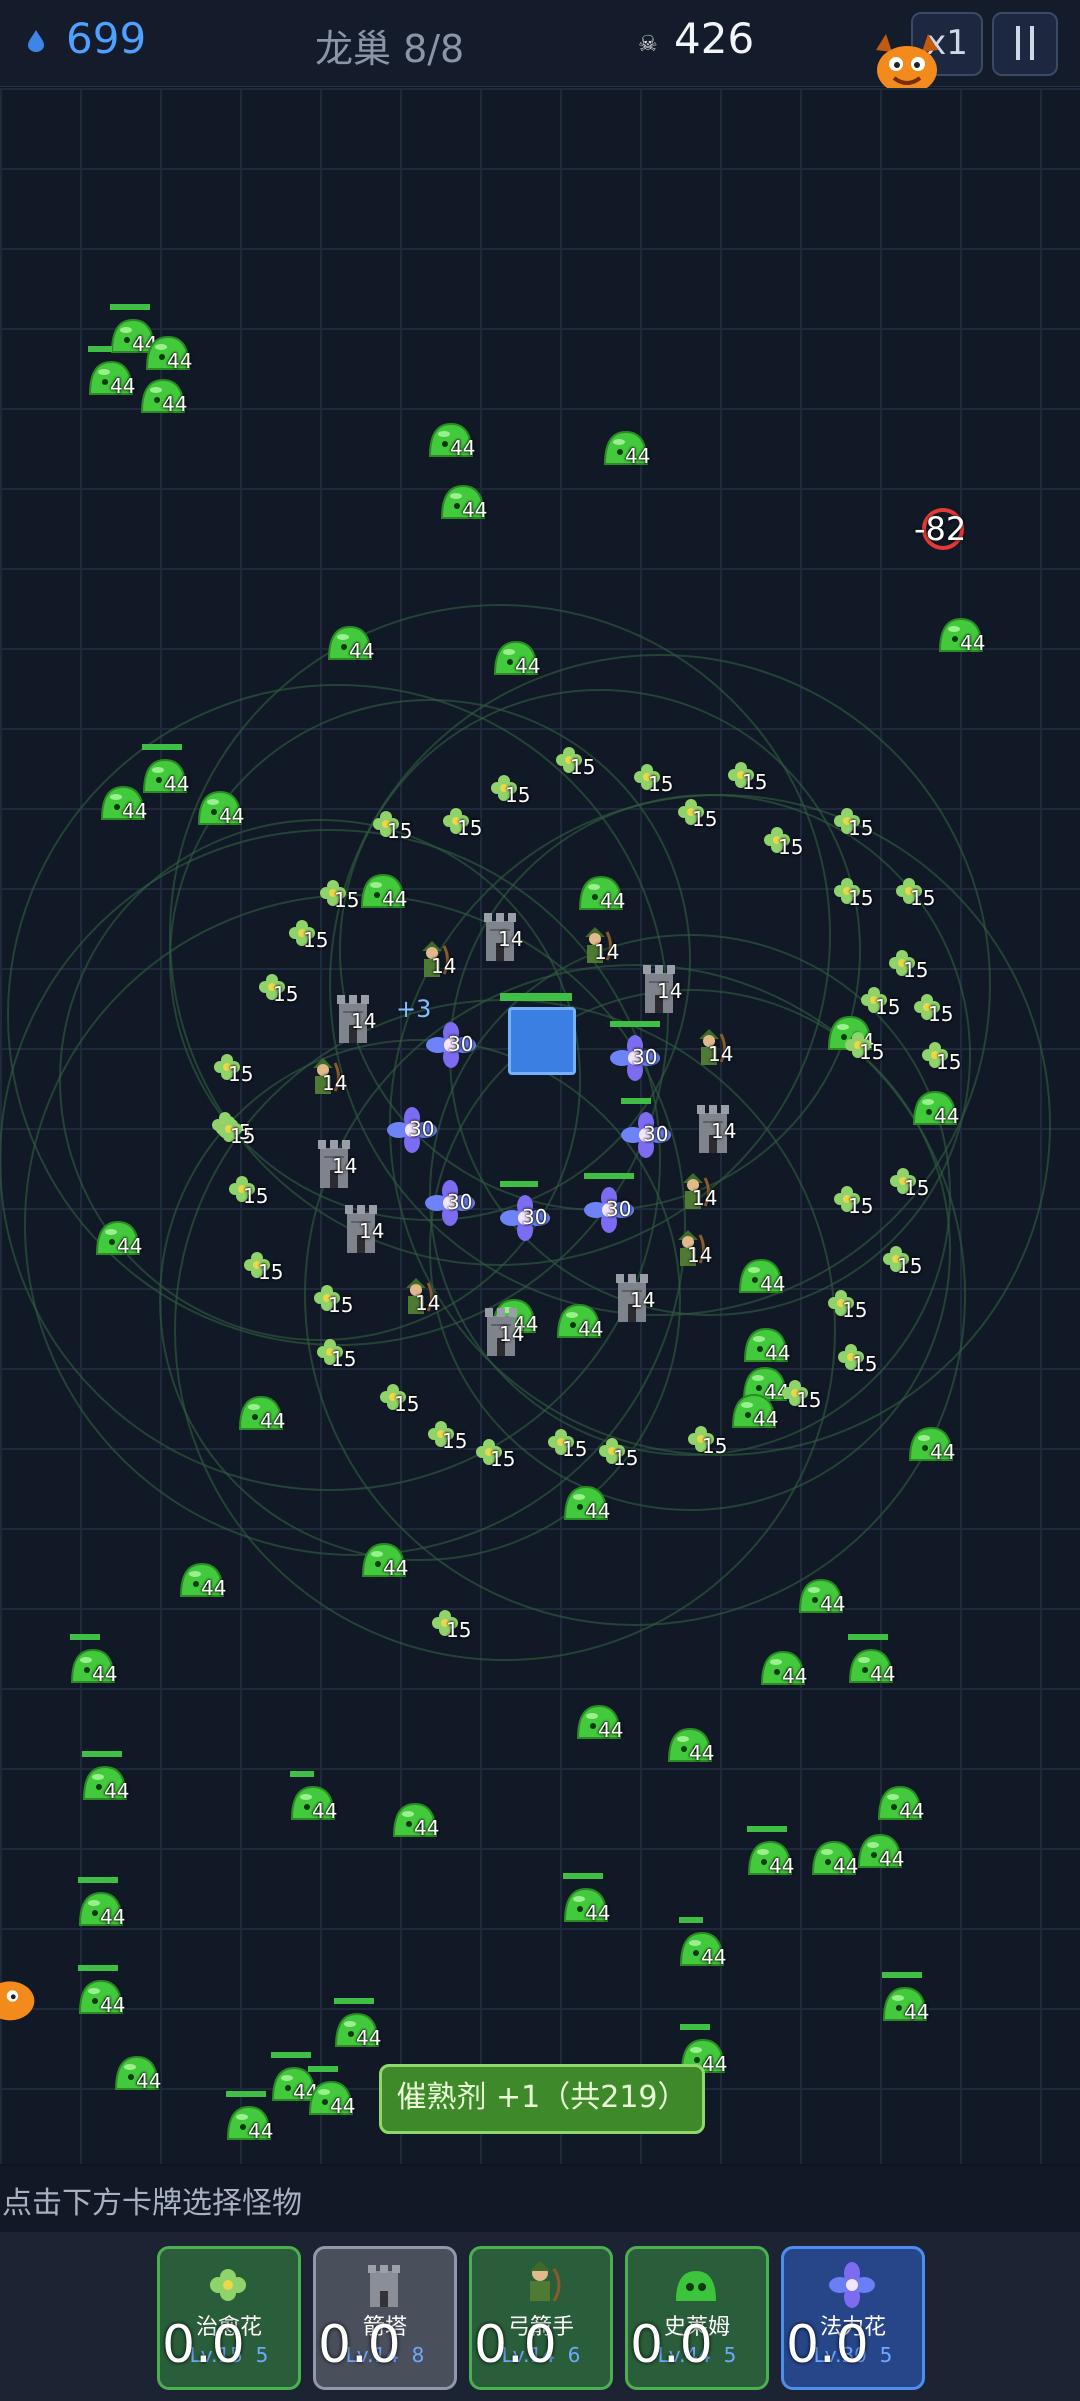 The image size is (1080, 2401). What do you see at coordinates (540, 2199) in the screenshot?
I see `hint-bar: 点击下方卡牌选择怪物` at bounding box center [540, 2199].